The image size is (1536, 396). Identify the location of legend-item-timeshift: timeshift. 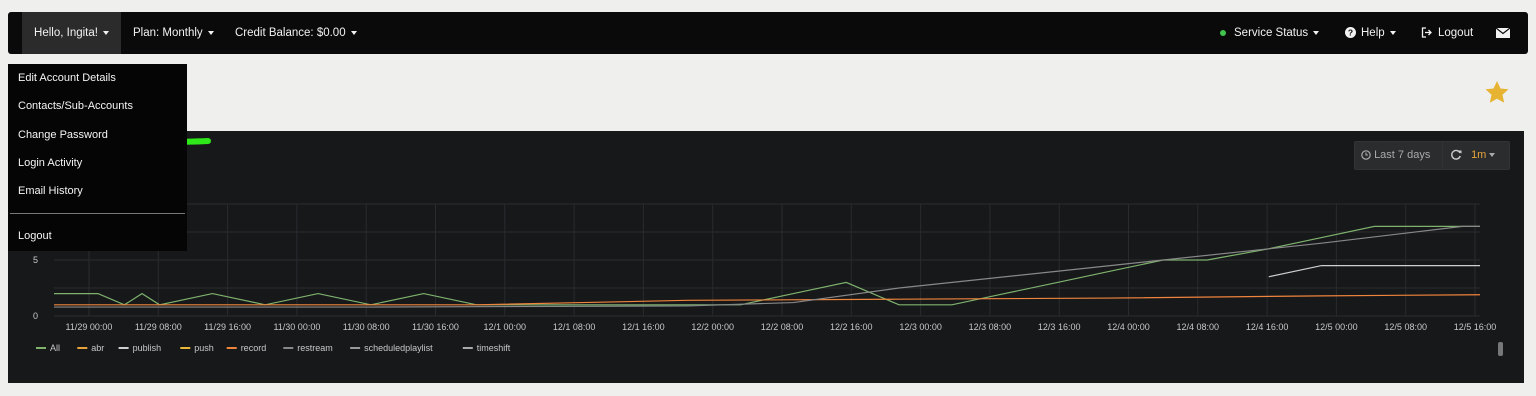
(486, 348).